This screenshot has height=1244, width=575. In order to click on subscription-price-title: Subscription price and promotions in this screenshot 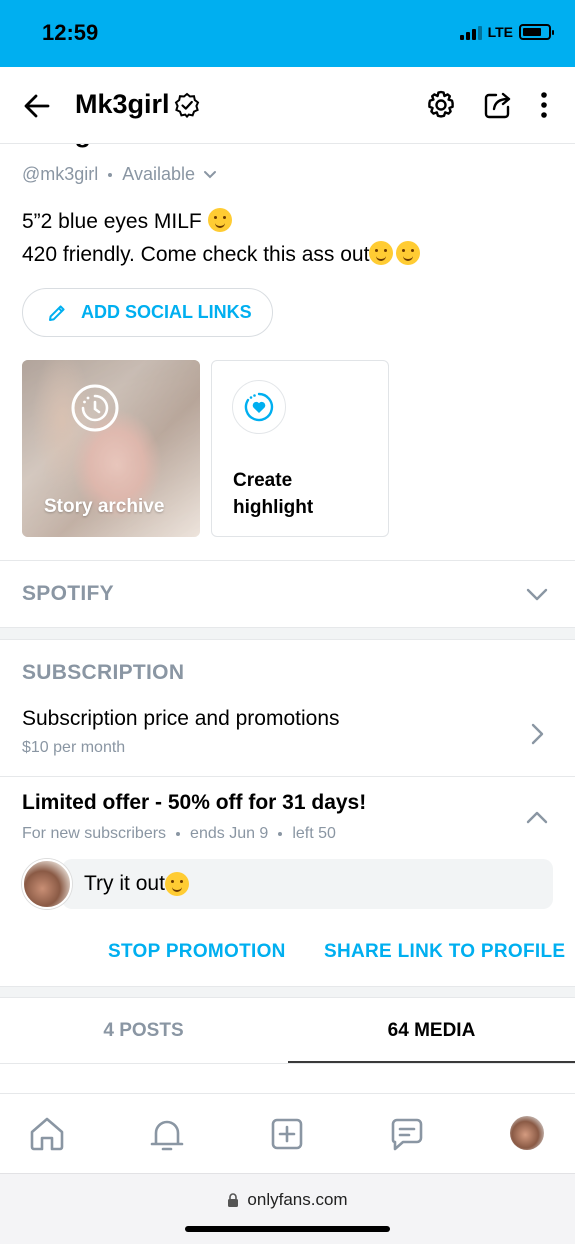, I will do `click(181, 718)`.